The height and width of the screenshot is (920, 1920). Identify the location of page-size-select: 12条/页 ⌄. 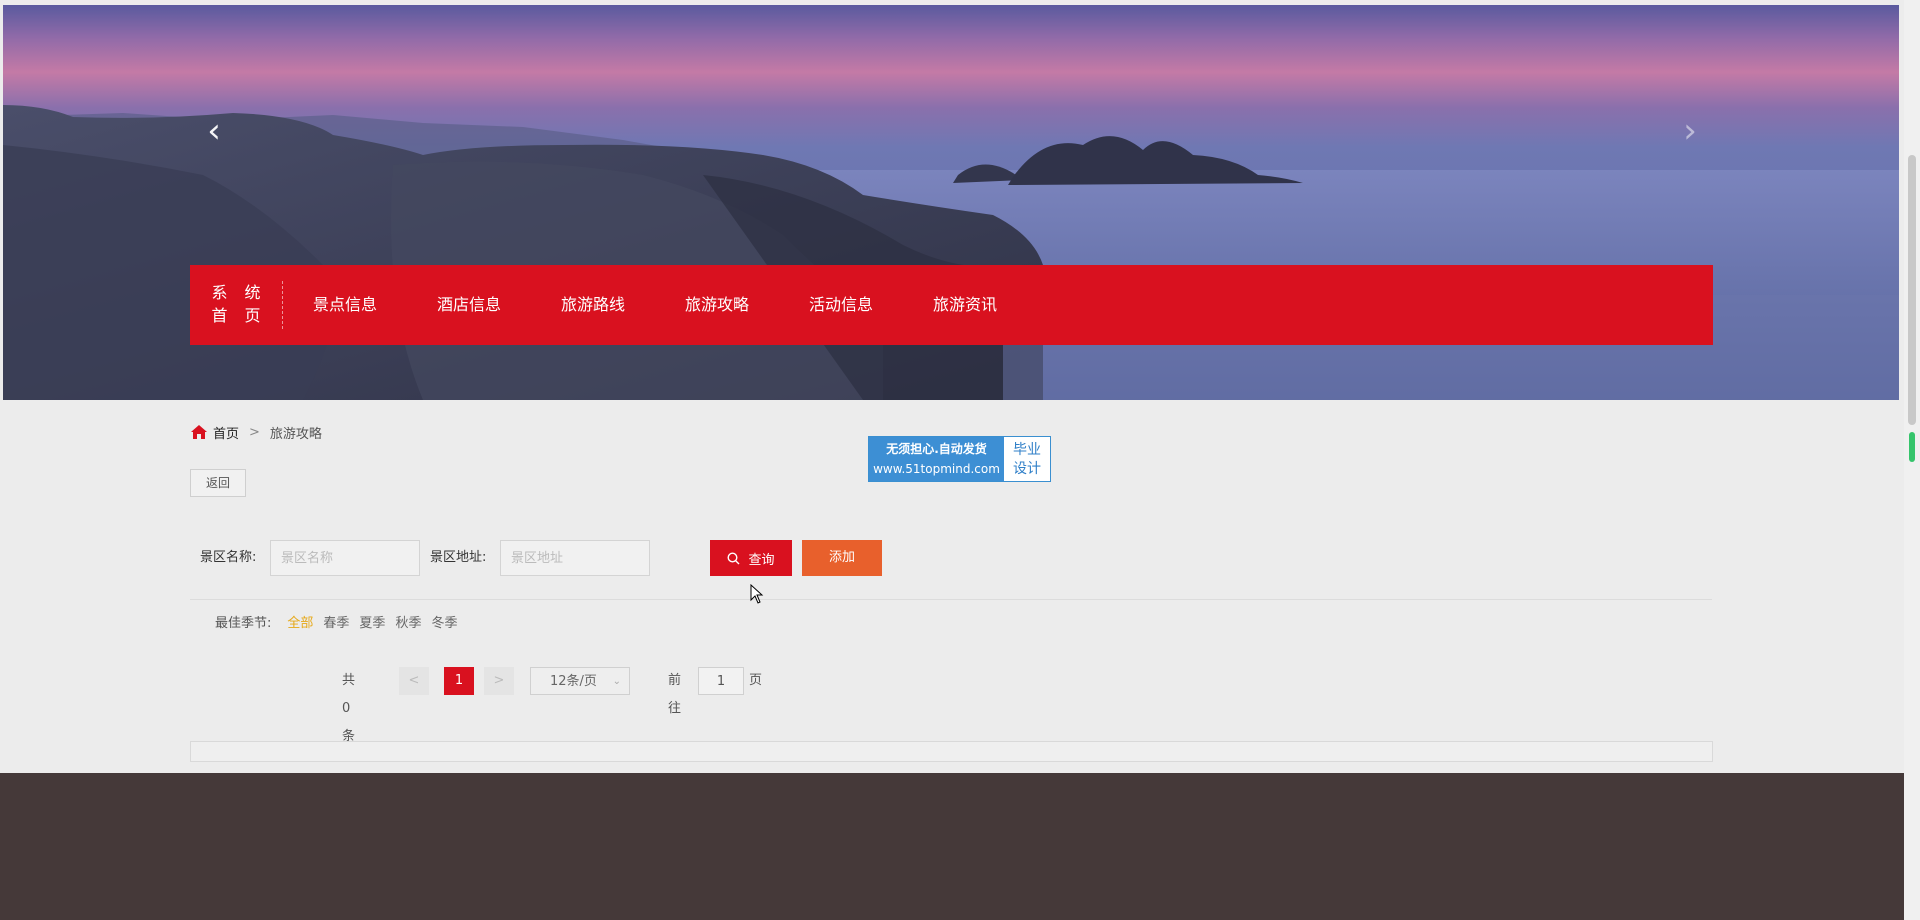
(580, 681).